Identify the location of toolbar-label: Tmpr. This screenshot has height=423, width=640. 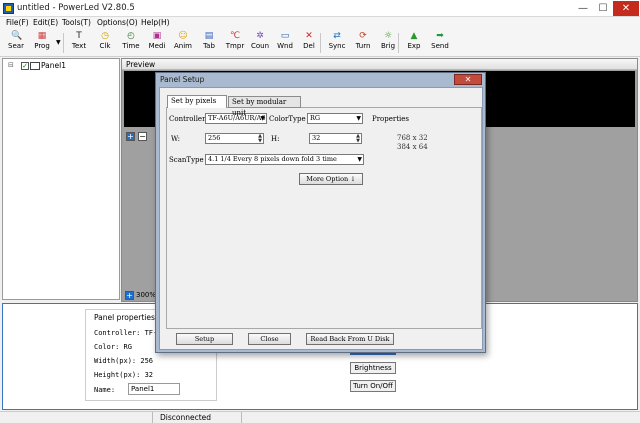
(235, 46).